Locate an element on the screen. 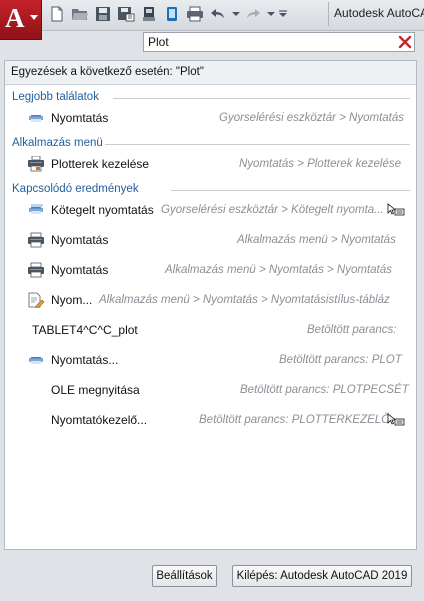 This screenshot has height=601, width=424. result-path: Nyomtatás > Plotterek kezelése is located at coordinates (320, 164).